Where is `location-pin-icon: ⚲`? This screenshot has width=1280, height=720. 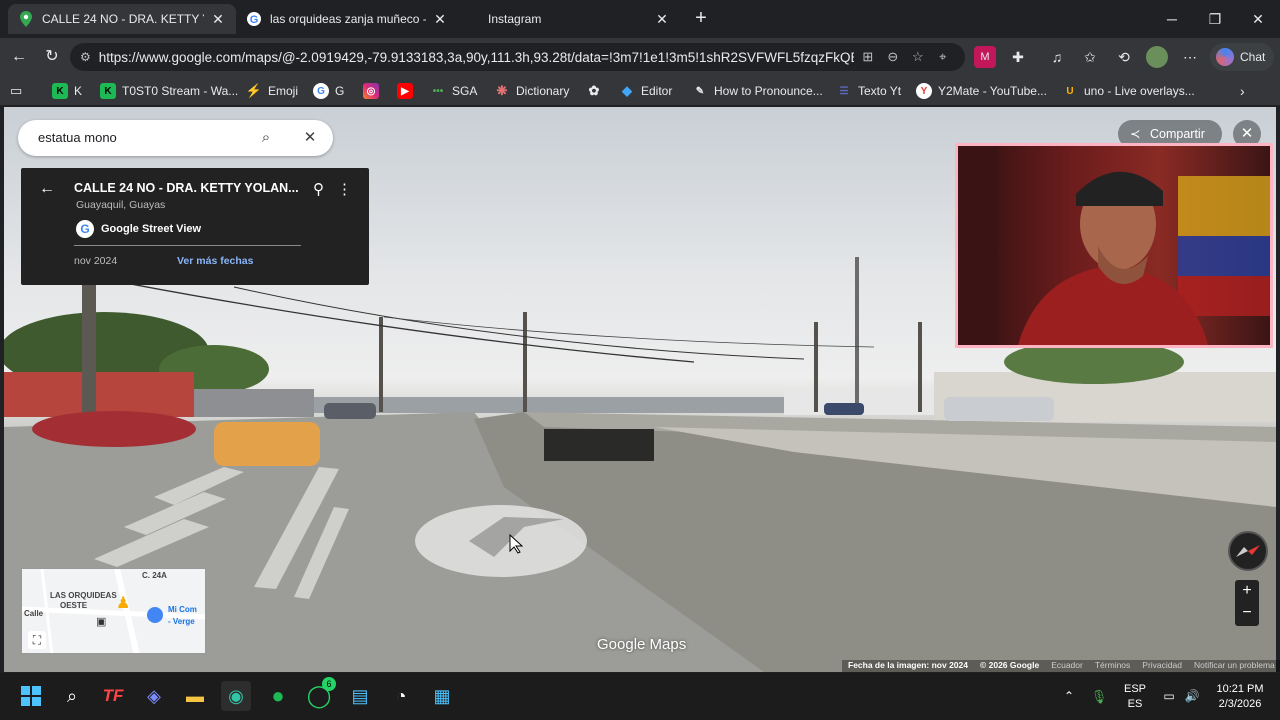 location-pin-icon: ⚲ is located at coordinates (318, 189).